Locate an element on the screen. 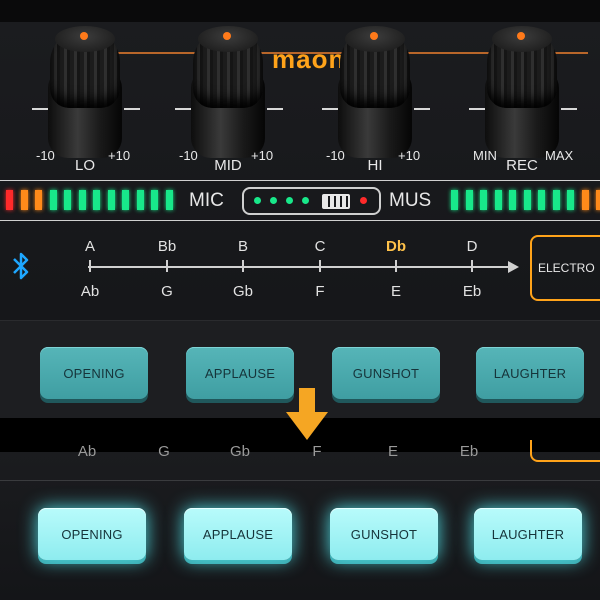  knob-label: MID is located at coordinates (228, 165).